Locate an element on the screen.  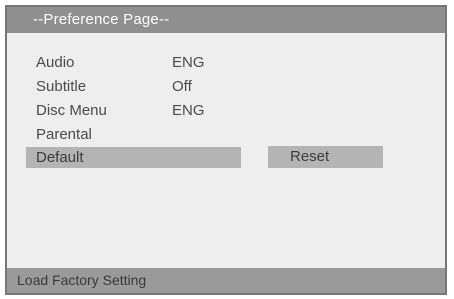
reset-option-button: Reset is located at coordinates (325, 157).